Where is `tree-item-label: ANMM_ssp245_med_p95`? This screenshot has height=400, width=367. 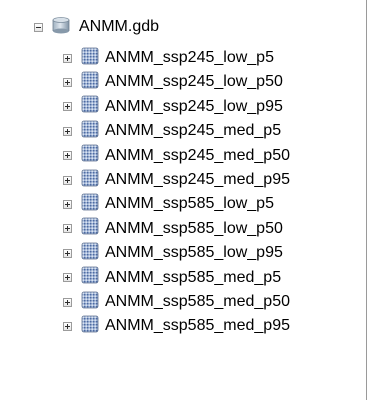
tree-item-label: ANMM_ssp245_med_p95 is located at coordinates (197, 179).